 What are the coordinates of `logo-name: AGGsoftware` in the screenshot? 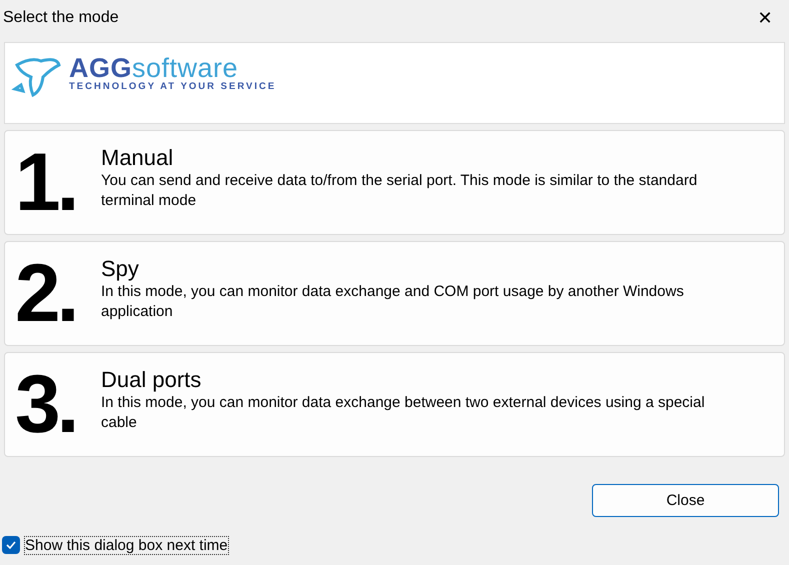 It's located at (153, 68).